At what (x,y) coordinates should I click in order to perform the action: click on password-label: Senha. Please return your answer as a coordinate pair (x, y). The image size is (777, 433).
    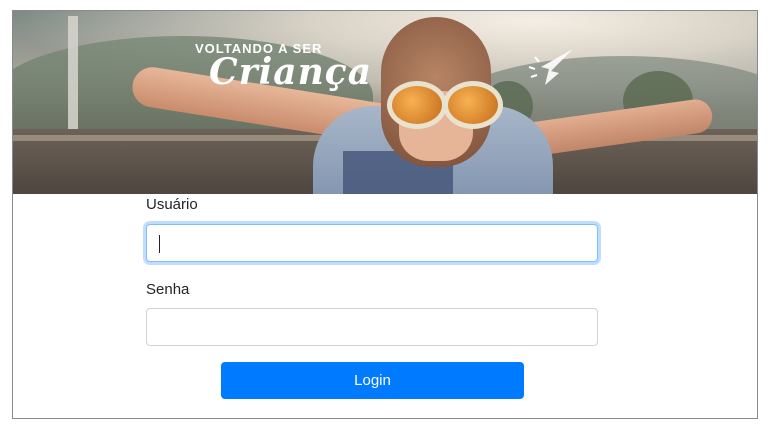
    Looking at the image, I should click on (168, 289).